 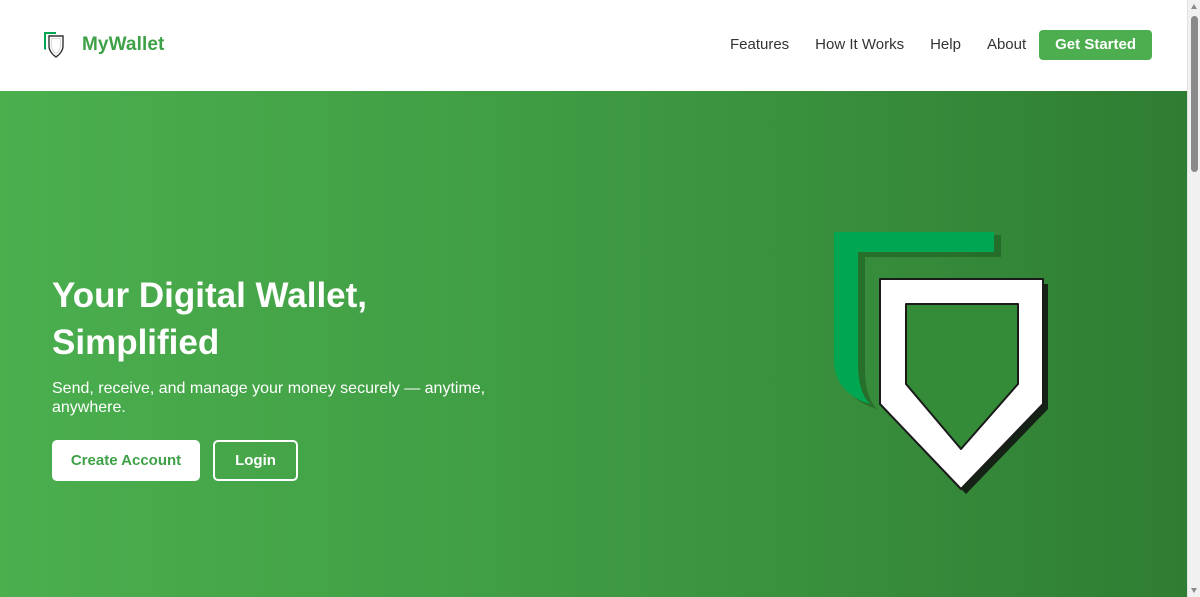 I want to click on page-scrollbar, so click(x=1193, y=298).